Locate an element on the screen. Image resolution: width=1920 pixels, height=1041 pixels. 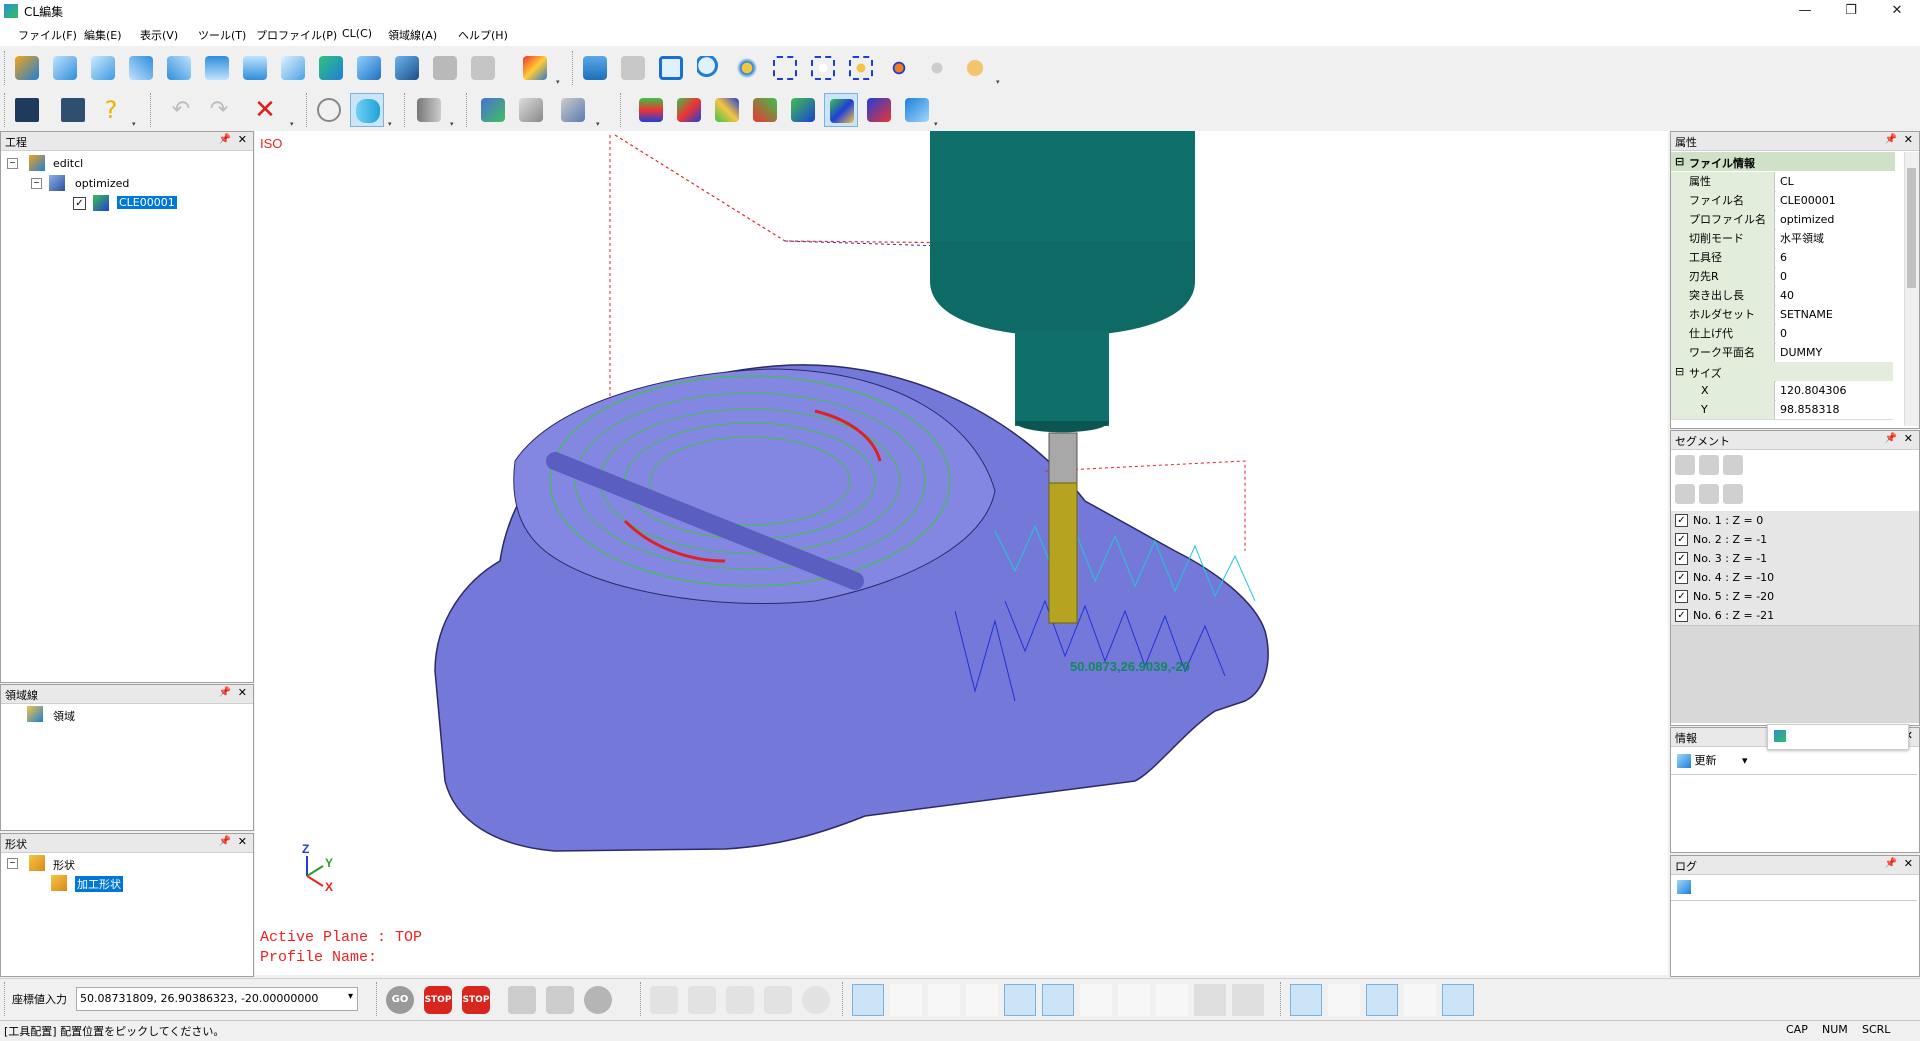
view-disabled-2-button is located at coordinates (483, 68).